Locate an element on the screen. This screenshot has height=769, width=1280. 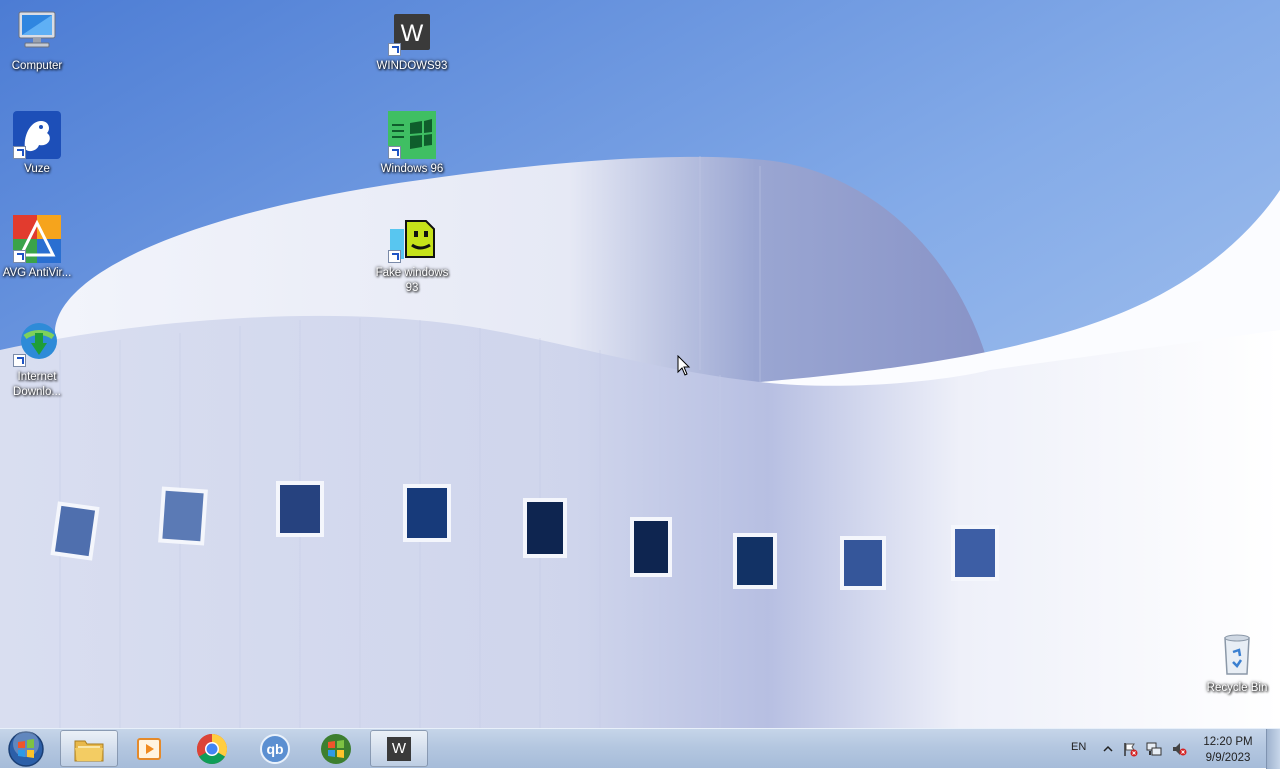
windows-logo-icon is located at coordinates (336, 748).